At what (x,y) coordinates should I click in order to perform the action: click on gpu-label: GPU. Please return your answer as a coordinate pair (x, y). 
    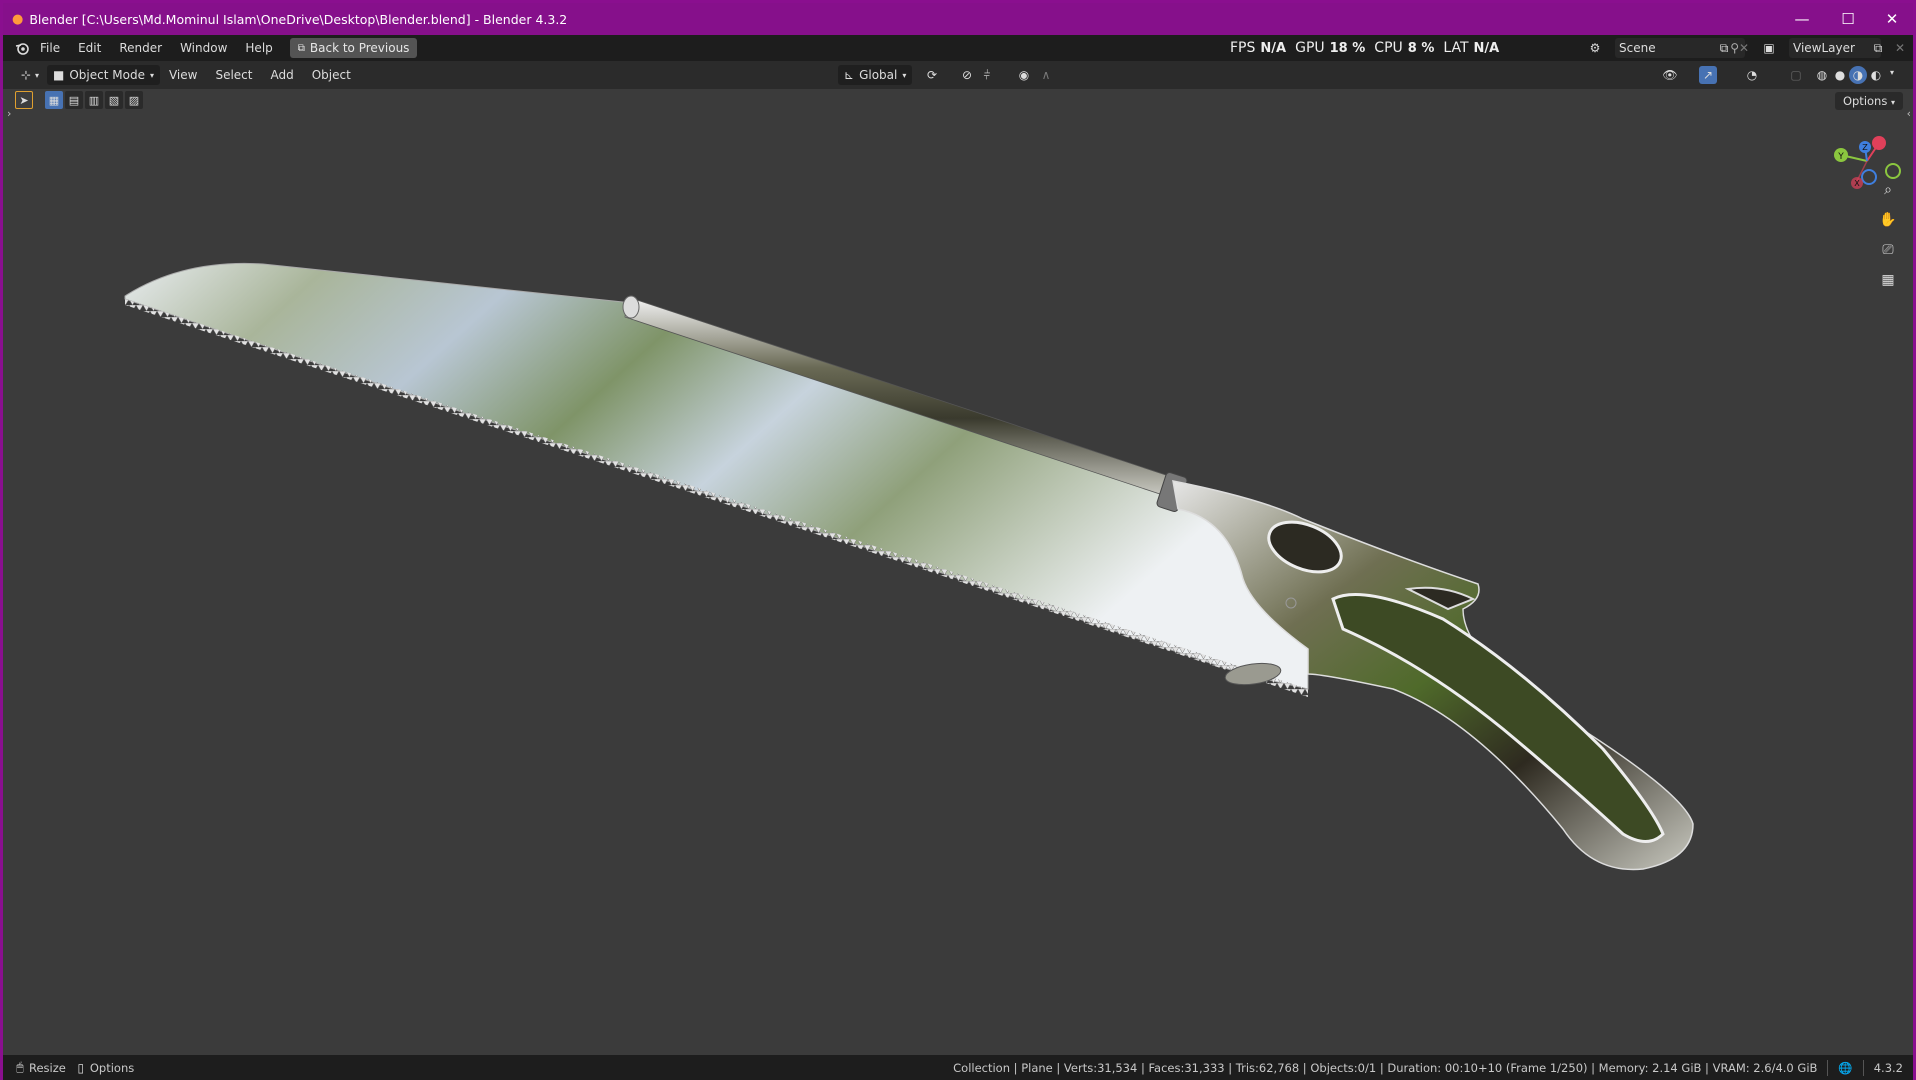
    Looking at the image, I should click on (1310, 48).